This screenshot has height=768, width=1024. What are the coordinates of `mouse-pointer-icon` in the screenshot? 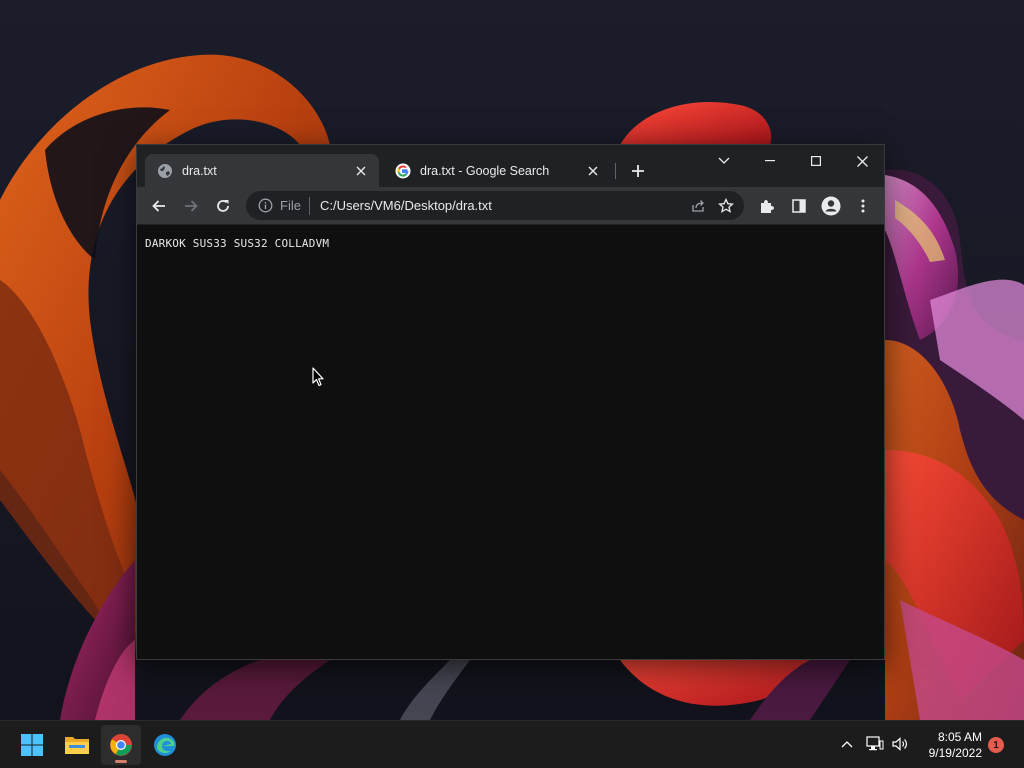 It's located at (318, 379).